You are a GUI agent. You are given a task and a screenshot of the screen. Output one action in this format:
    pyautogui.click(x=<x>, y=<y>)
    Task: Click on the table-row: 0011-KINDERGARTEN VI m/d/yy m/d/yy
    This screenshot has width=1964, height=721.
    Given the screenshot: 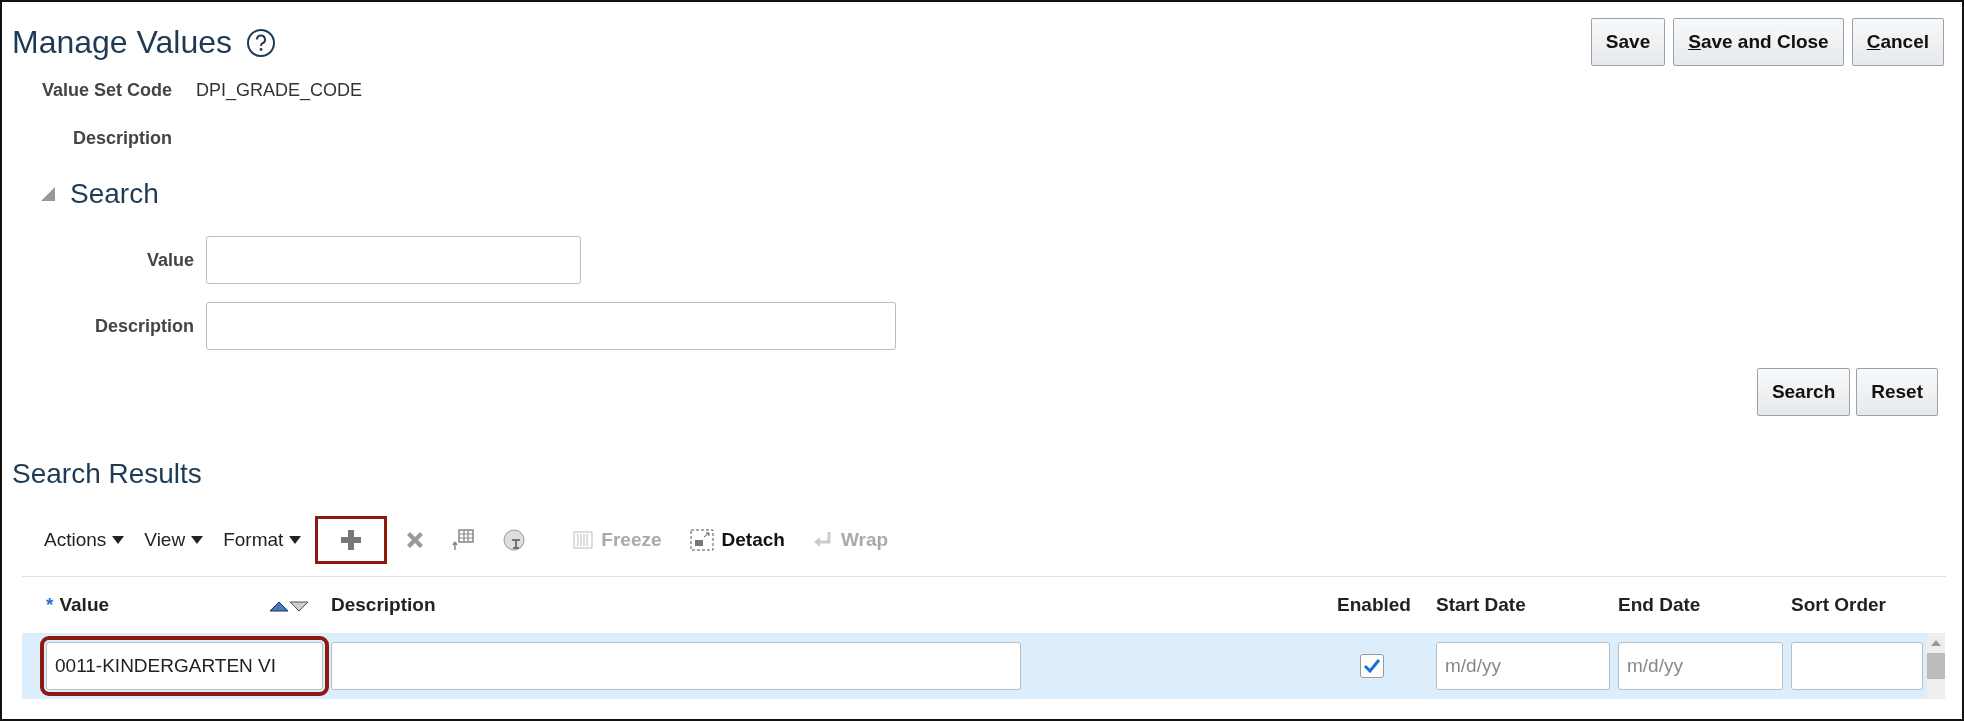 What is the action you would take?
    pyautogui.click(x=974, y=666)
    